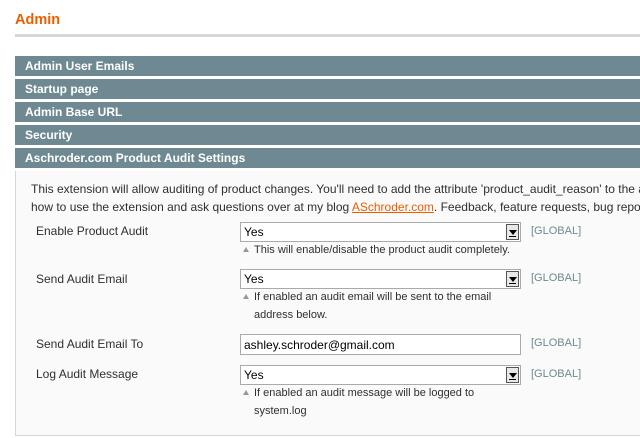 The height and width of the screenshot is (438, 640). Describe the element at coordinates (38, 20) in the screenshot. I see `page-title: Admin` at that location.